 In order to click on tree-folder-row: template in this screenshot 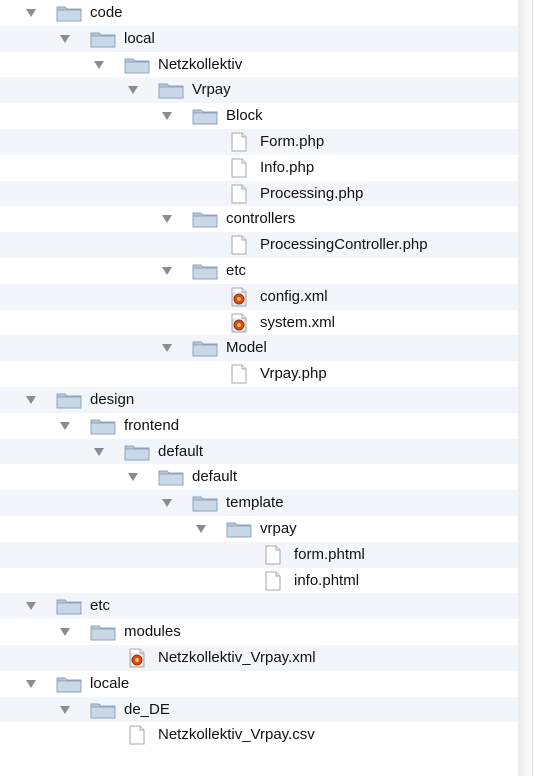, I will do `click(266, 503)`.